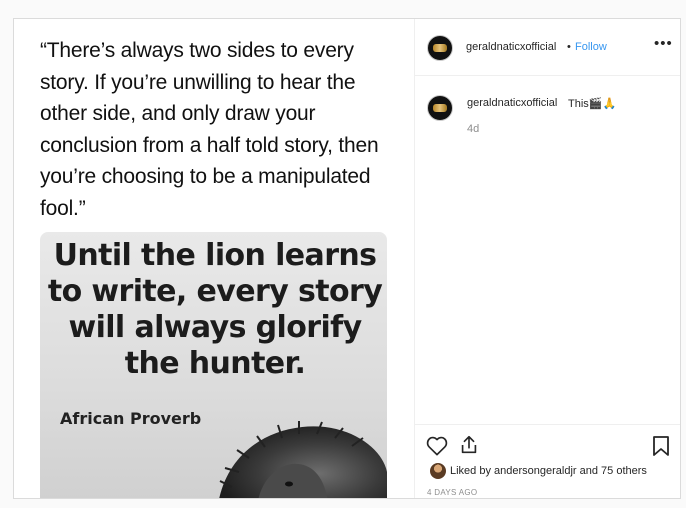 The image size is (686, 508). I want to click on commenter-avatar, so click(440, 108).